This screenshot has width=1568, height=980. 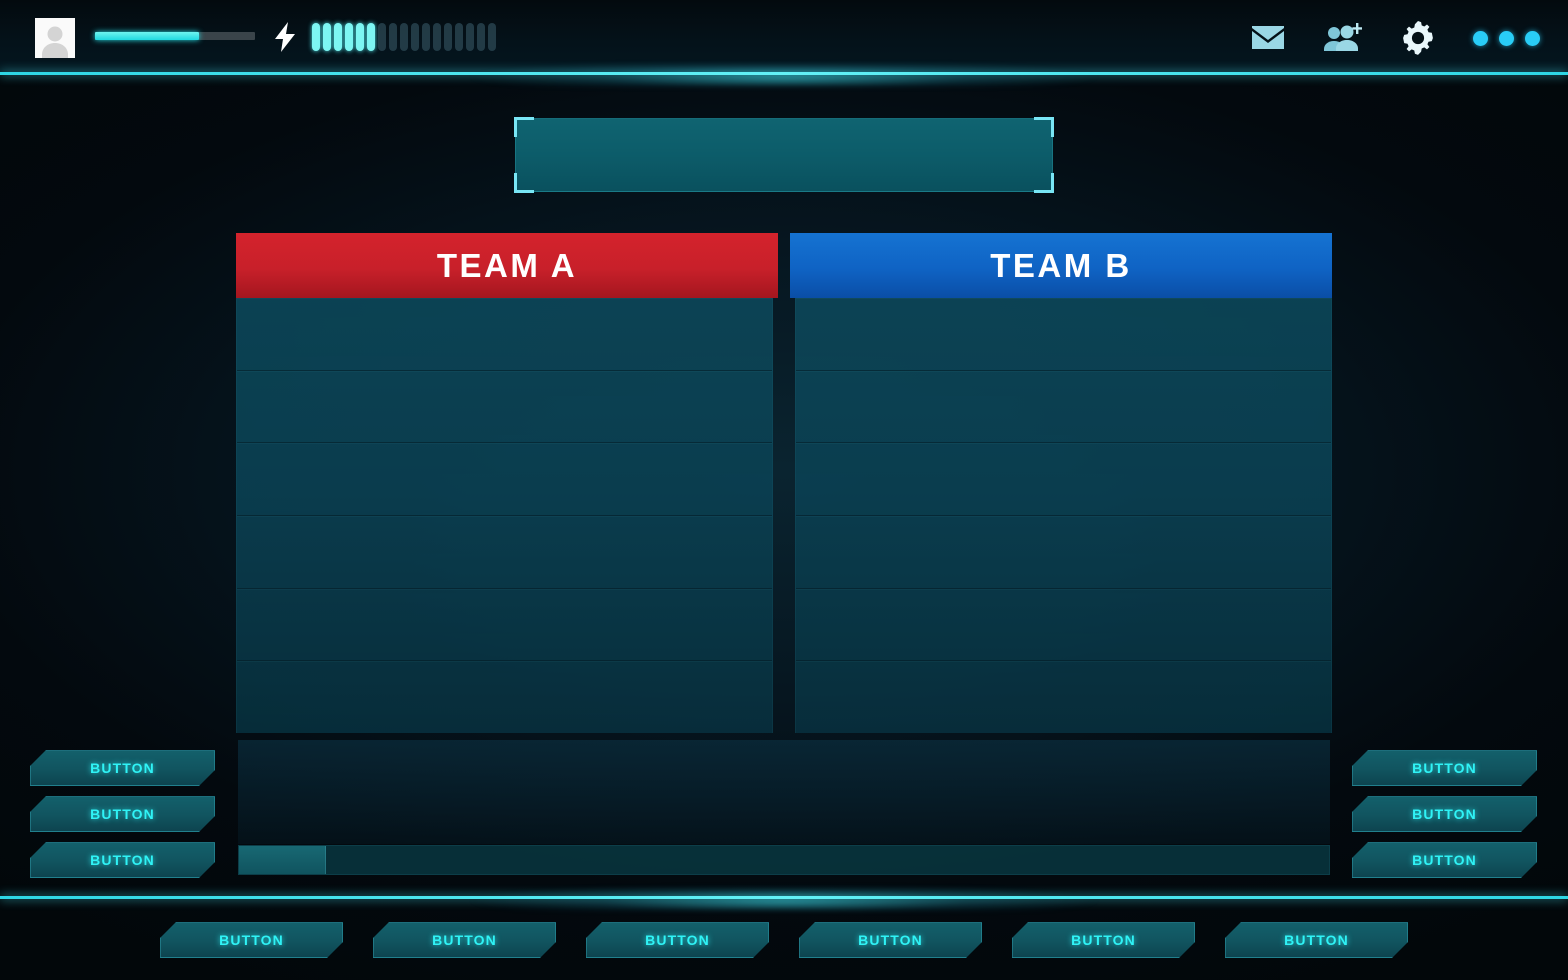 I want to click on settings-gear-icon, so click(x=1418, y=38).